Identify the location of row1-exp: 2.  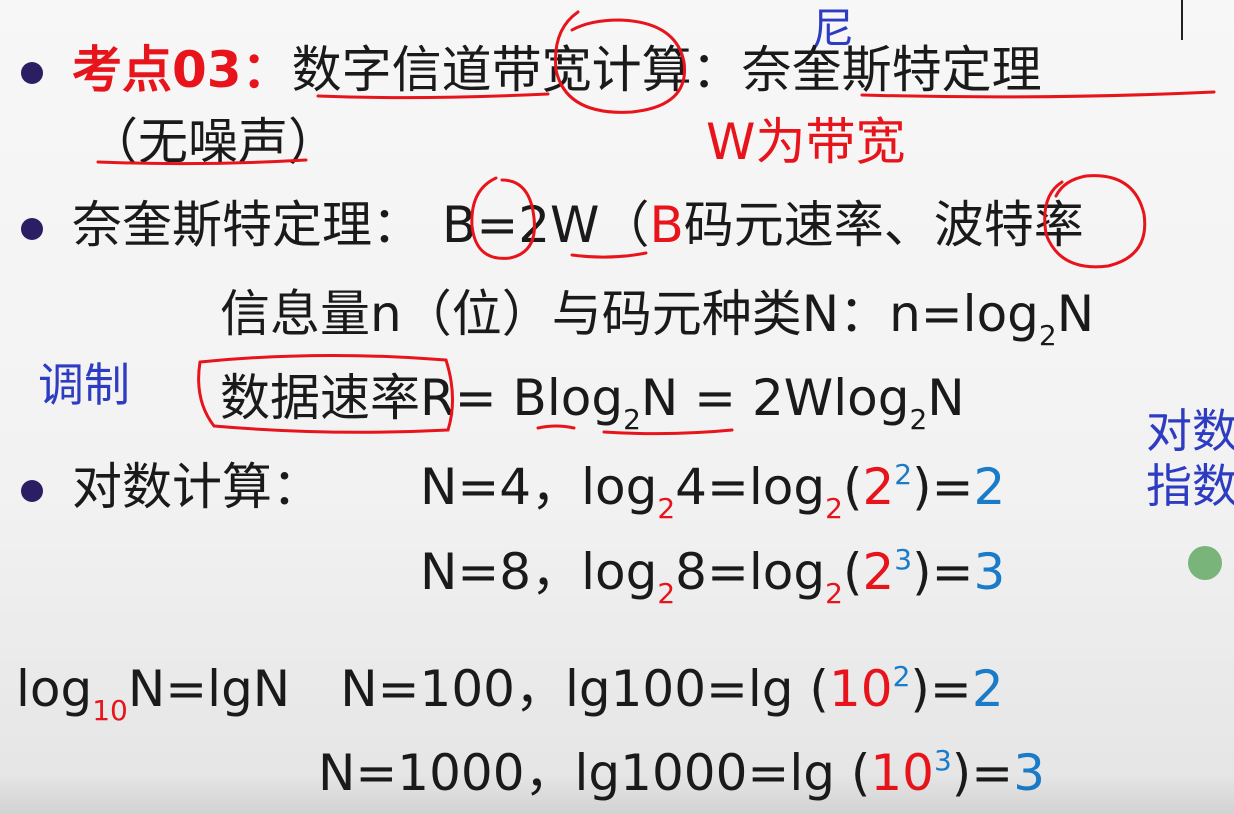
(903, 474).